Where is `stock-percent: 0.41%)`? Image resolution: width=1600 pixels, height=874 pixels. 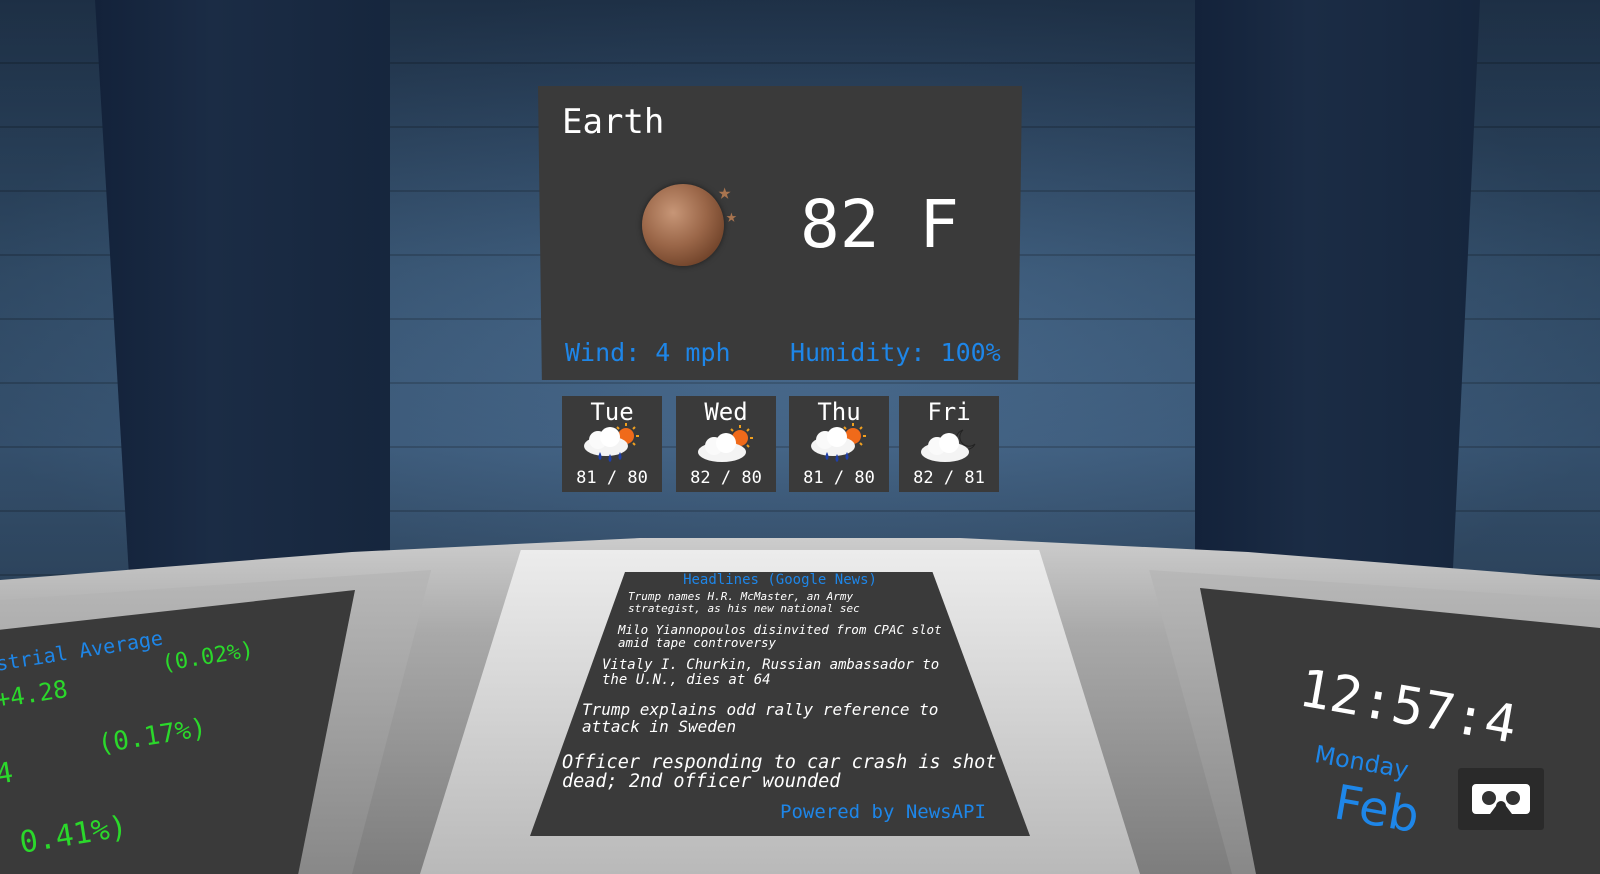
stock-percent: 0.41%) is located at coordinates (73, 835).